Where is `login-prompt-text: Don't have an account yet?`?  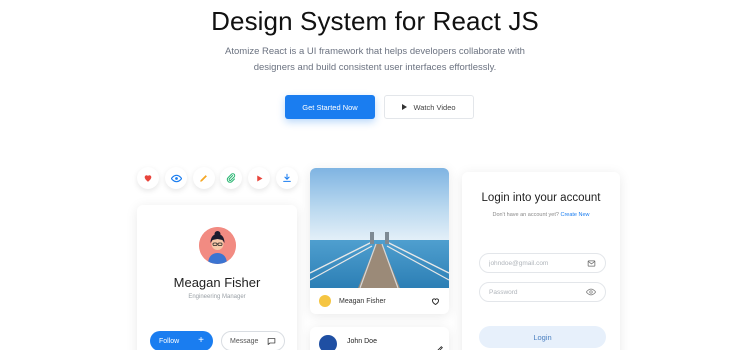
login-prompt-text: Don't have an account yet? is located at coordinates (525, 215).